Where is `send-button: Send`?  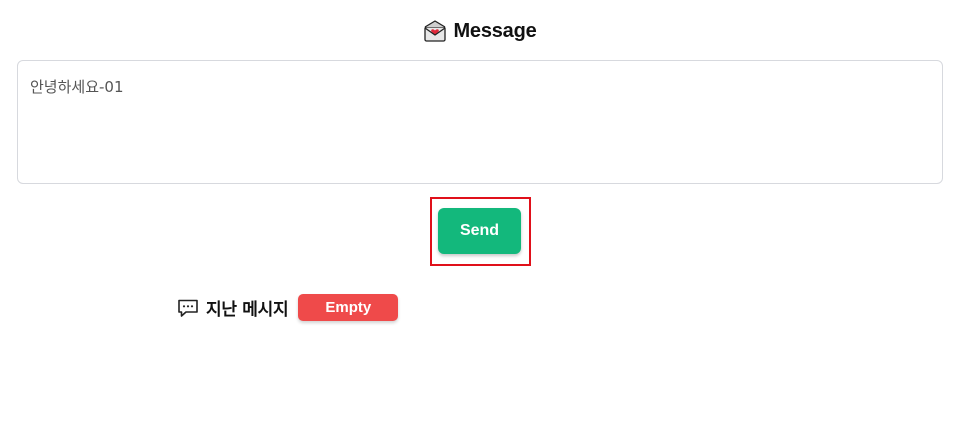
send-button: Send is located at coordinates (479, 231).